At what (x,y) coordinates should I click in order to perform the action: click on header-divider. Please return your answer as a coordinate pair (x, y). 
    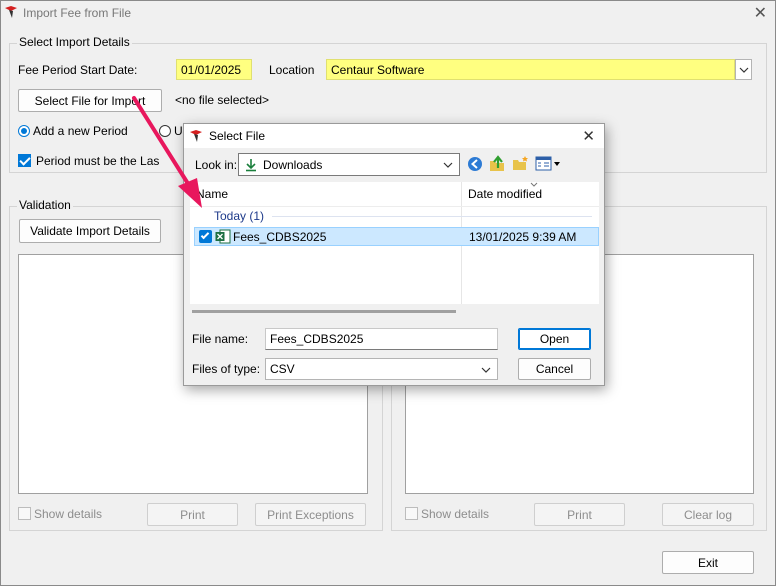
    Looking at the image, I should click on (394, 206).